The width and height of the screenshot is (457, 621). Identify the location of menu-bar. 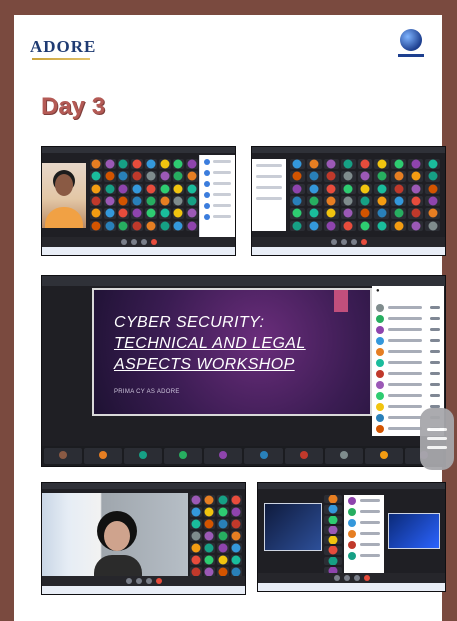
(437, 447).